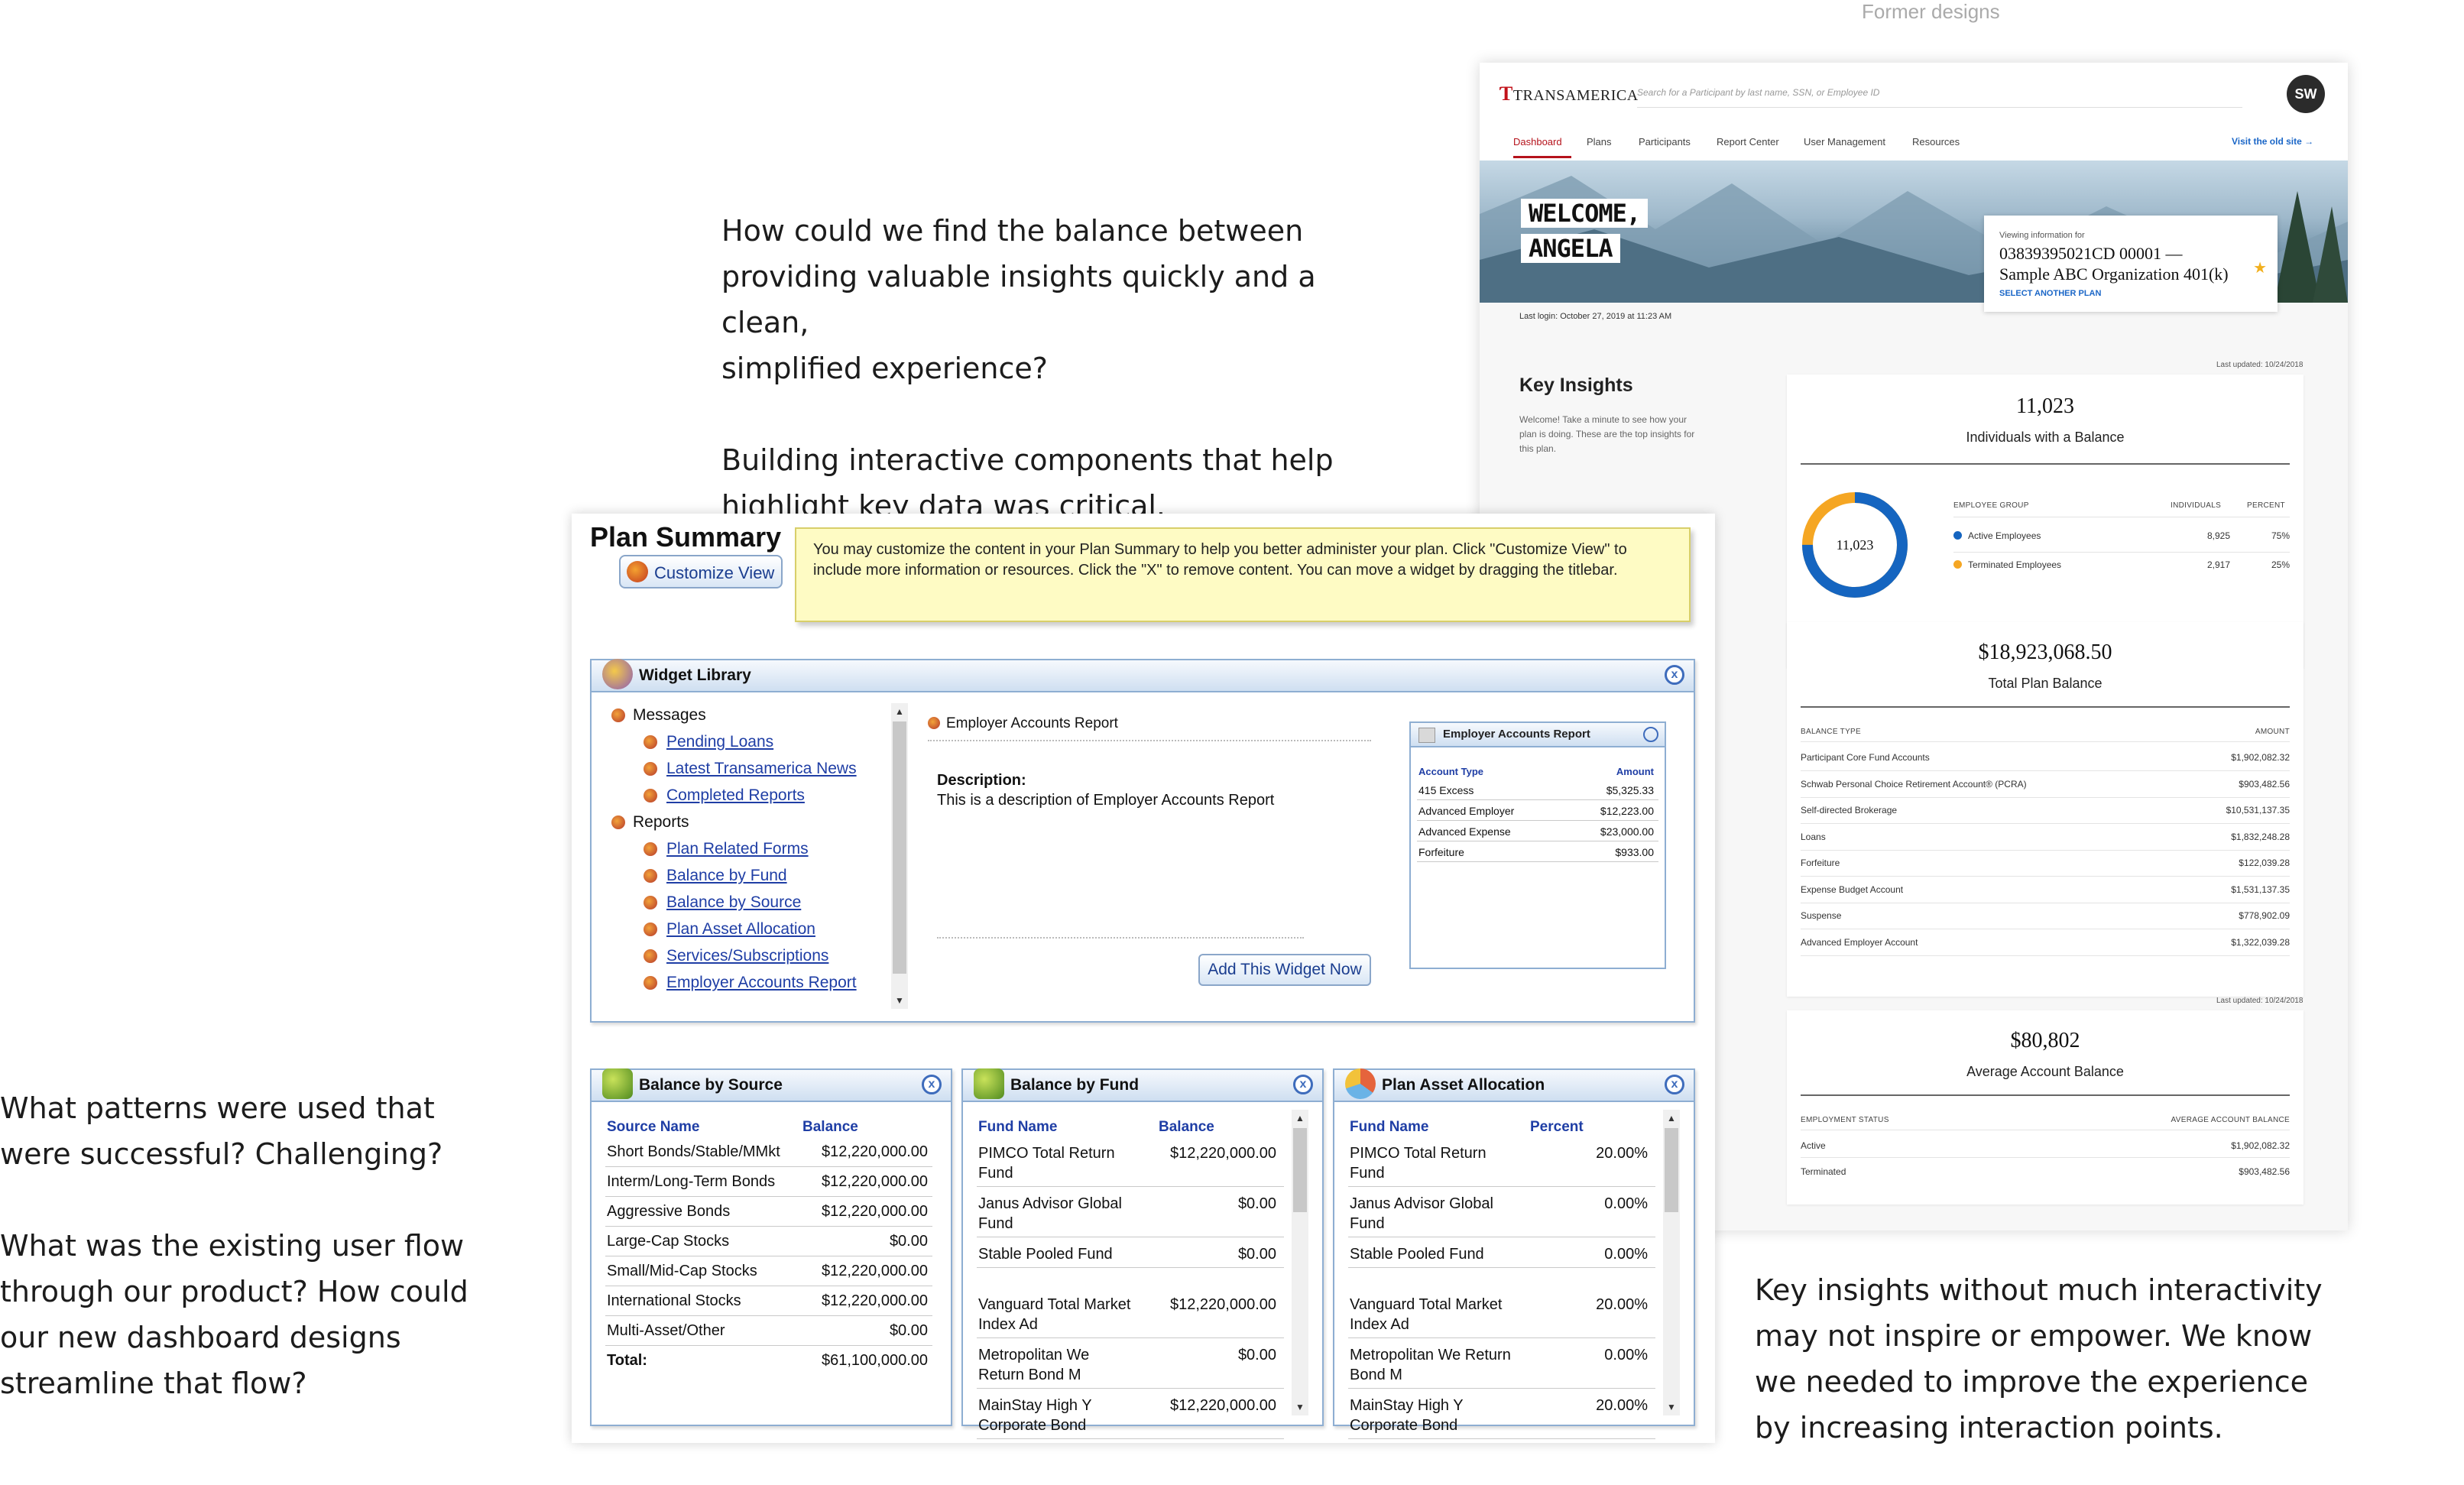 Image resolution: width=2464 pixels, height=1485 pixels. Describe the element at coordinates (1054, 1305) in the screenshot. I see `fund-row-name: Vanguard Total Market` at that location.